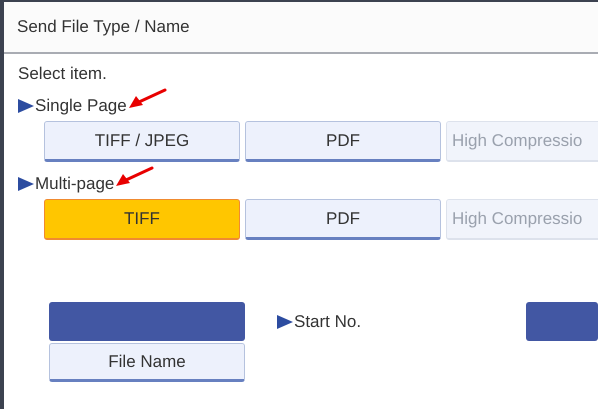 Image resolution: width=598 pixels, height=409 pixels. What do you see at coordinates (147, 362) in the screenshot?
I see `file-name-button: File Name` at bounding box center [147, 362].